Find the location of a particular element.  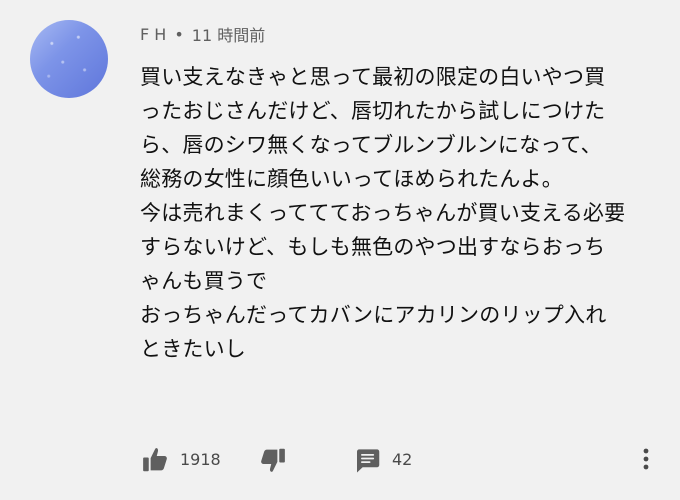

more-vertical-icon is located at coordinates (646, 459).